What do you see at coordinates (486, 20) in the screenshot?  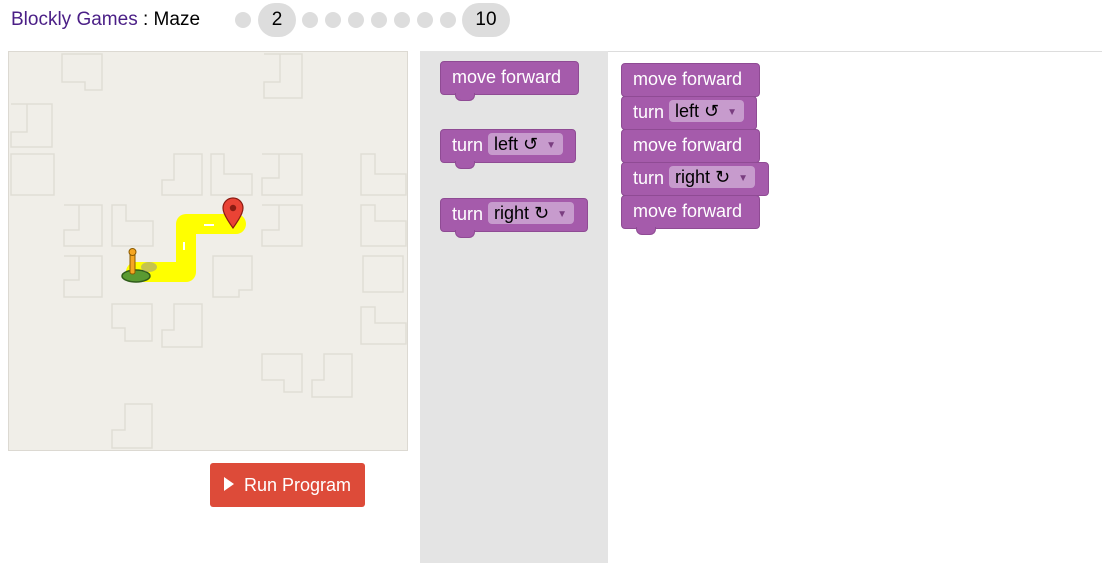 I see `level-10: 10` at bounding box center [486, 20].